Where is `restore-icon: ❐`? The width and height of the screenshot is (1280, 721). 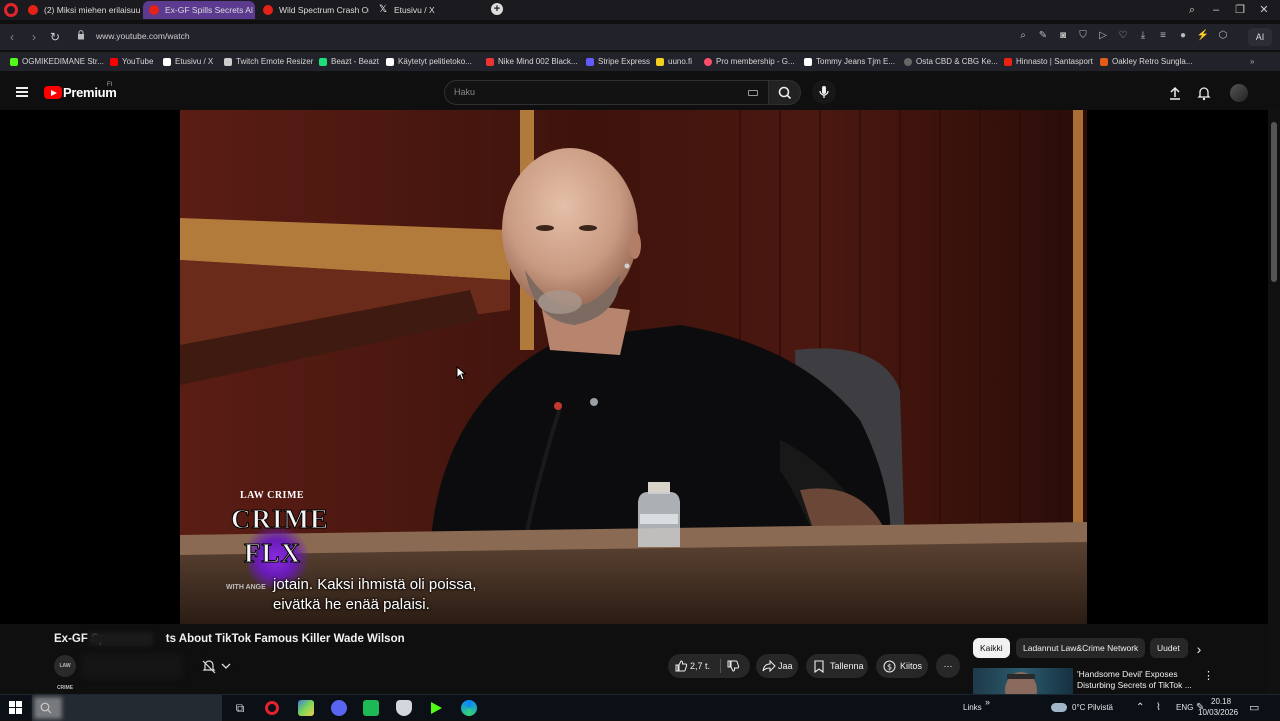
restore-icon: ❐ is located at coordinates (1240, 10).